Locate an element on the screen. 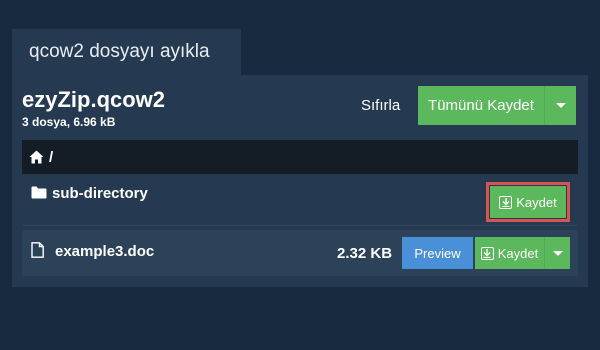 Image resolution: width=600 pixels, height=350 pixels. file-name: example3.doc is located at coordinates (105, 251).